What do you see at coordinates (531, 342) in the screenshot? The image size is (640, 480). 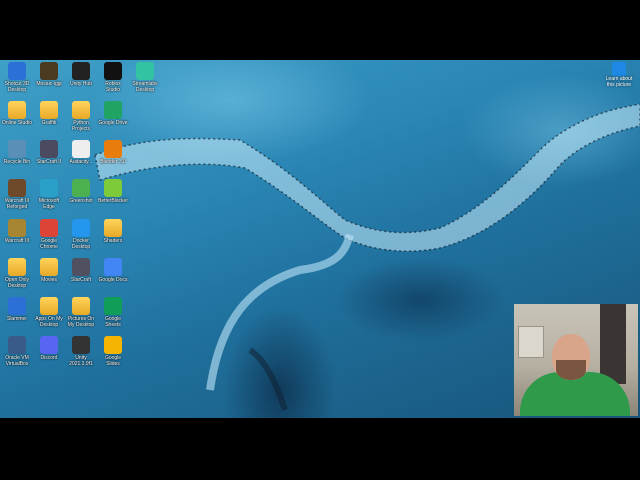 I see `webcam-shelf` at bounding box center [531, 342].